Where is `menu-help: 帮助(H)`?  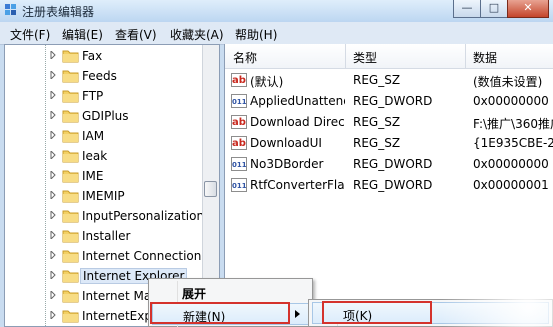 menu-help: 帮助(H) is located at coordinates (256, 34).